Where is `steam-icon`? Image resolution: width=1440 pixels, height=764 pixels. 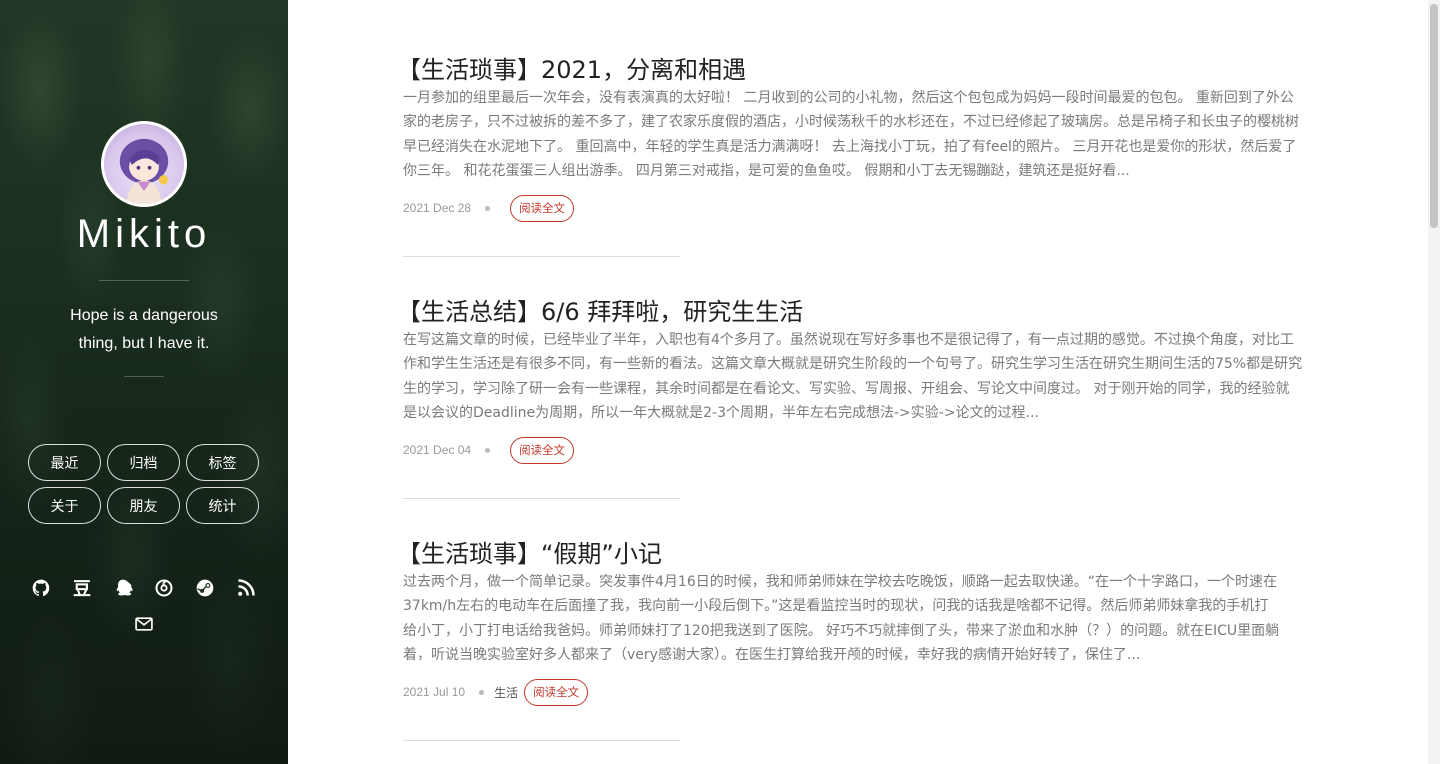 steam-icon is located at coordinates (205, 588).